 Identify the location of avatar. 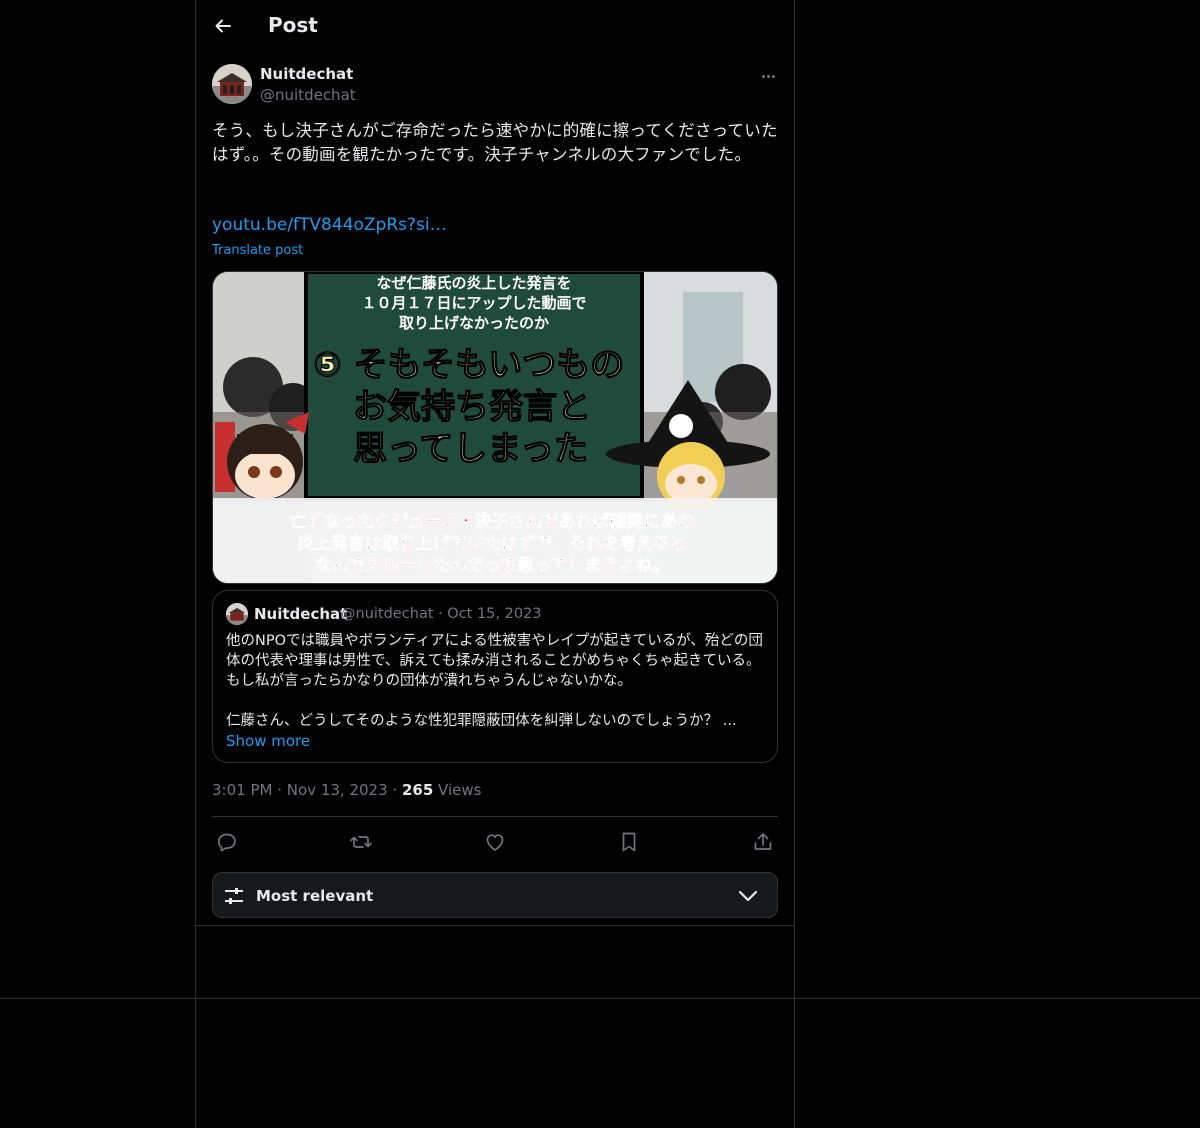
(232, 84).